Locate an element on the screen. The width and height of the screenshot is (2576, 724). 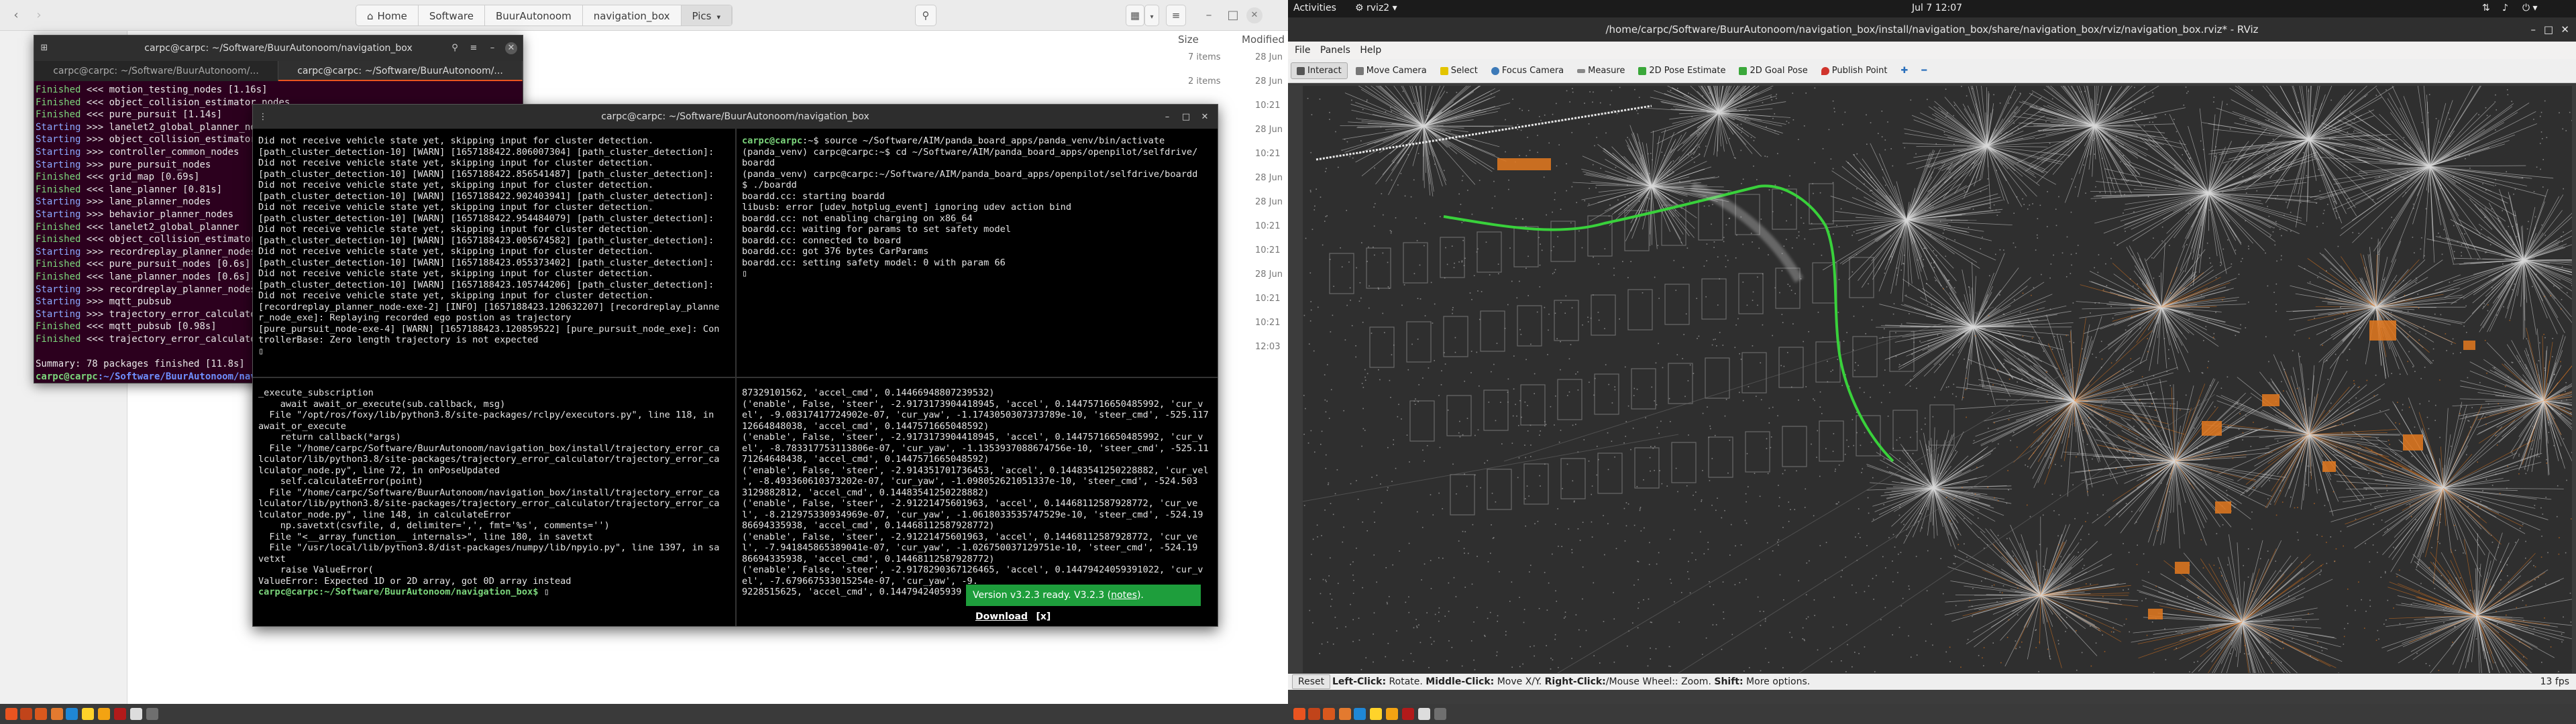
maximize-button: □ is located at coordinates (1233, 15).